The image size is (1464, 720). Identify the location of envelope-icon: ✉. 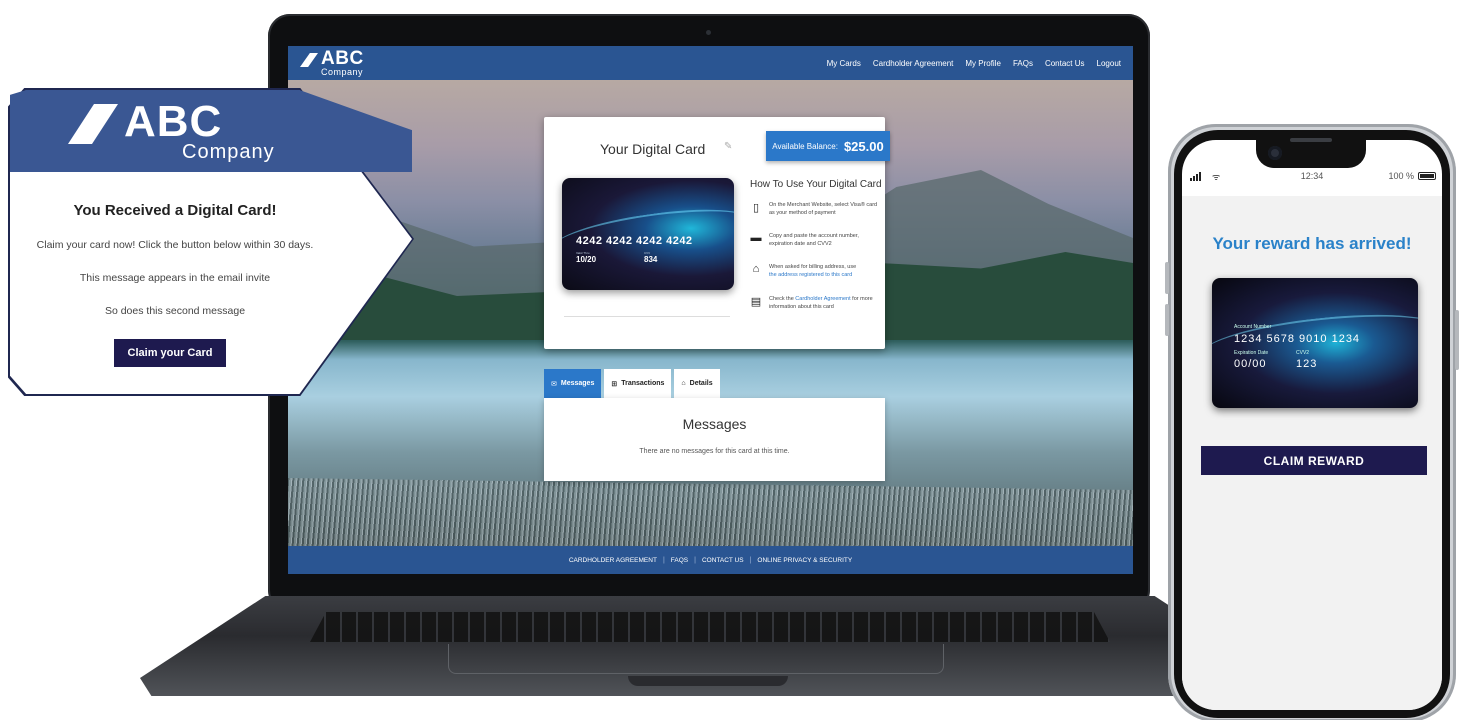
(554, 384).